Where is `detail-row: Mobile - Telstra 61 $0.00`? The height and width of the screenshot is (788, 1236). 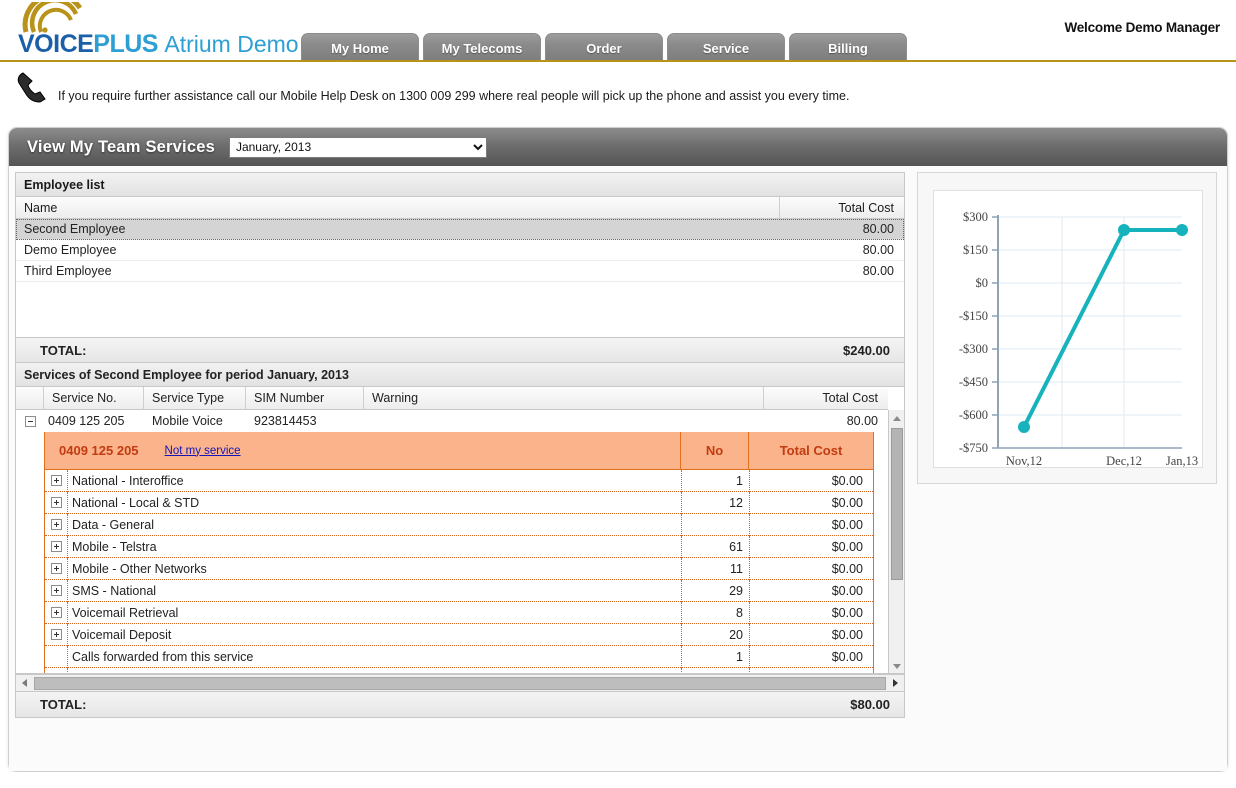
detail-row: Mobile - Telstra 61 $0.00 is located at coordinates (459, 546).